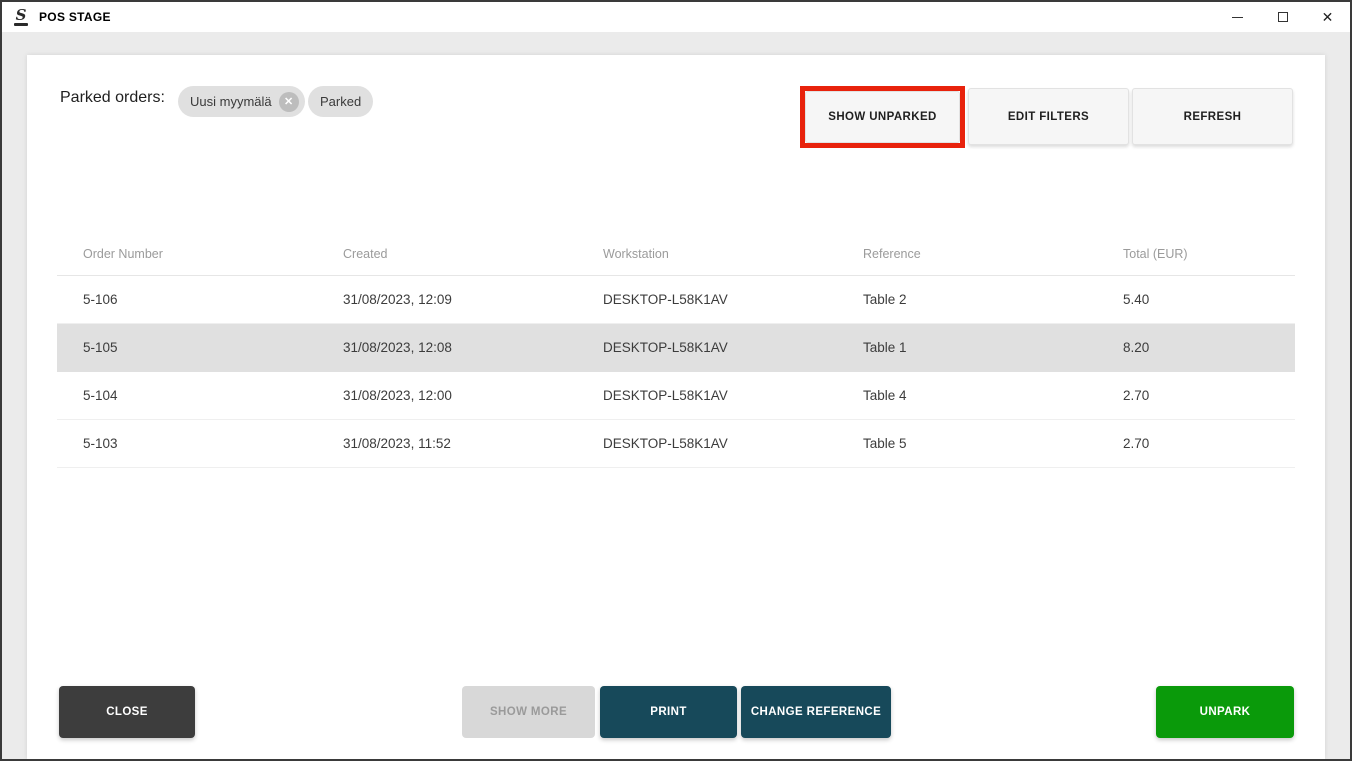  What do you see at coordinates (1136, 299) in the screenshot?
I see `cell-total: 5.40` at bounding box center [1136, 299].